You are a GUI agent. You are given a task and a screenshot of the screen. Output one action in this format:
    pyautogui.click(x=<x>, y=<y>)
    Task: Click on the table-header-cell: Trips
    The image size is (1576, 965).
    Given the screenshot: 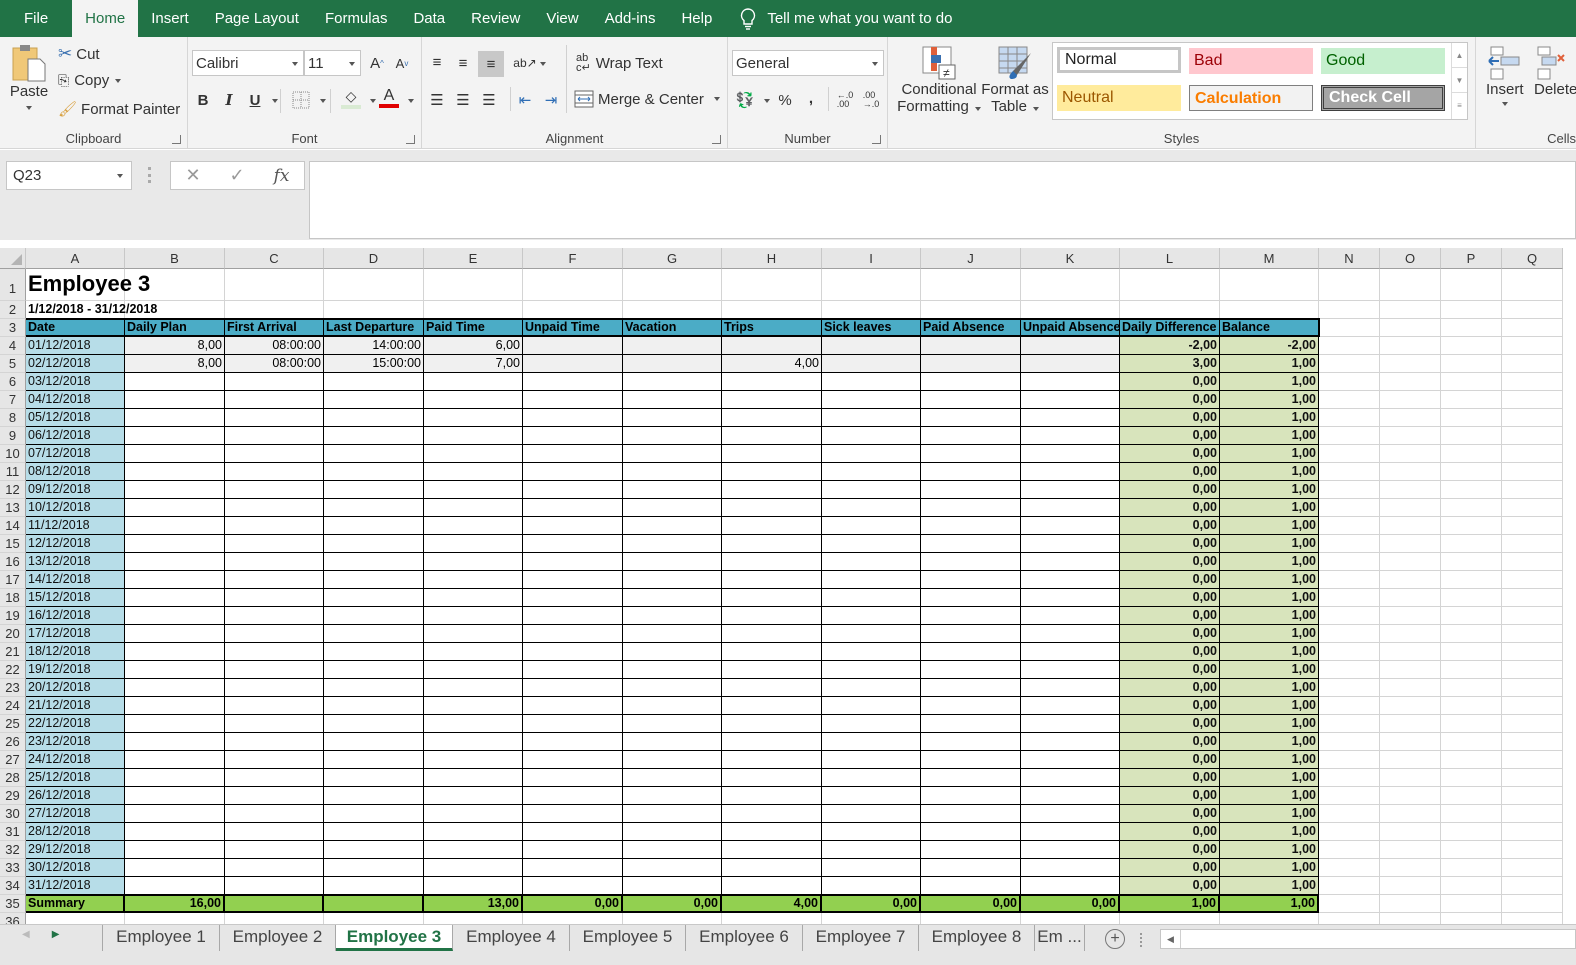 What is the action you would take?
    pyautogui.click(x=772, y=327)
    